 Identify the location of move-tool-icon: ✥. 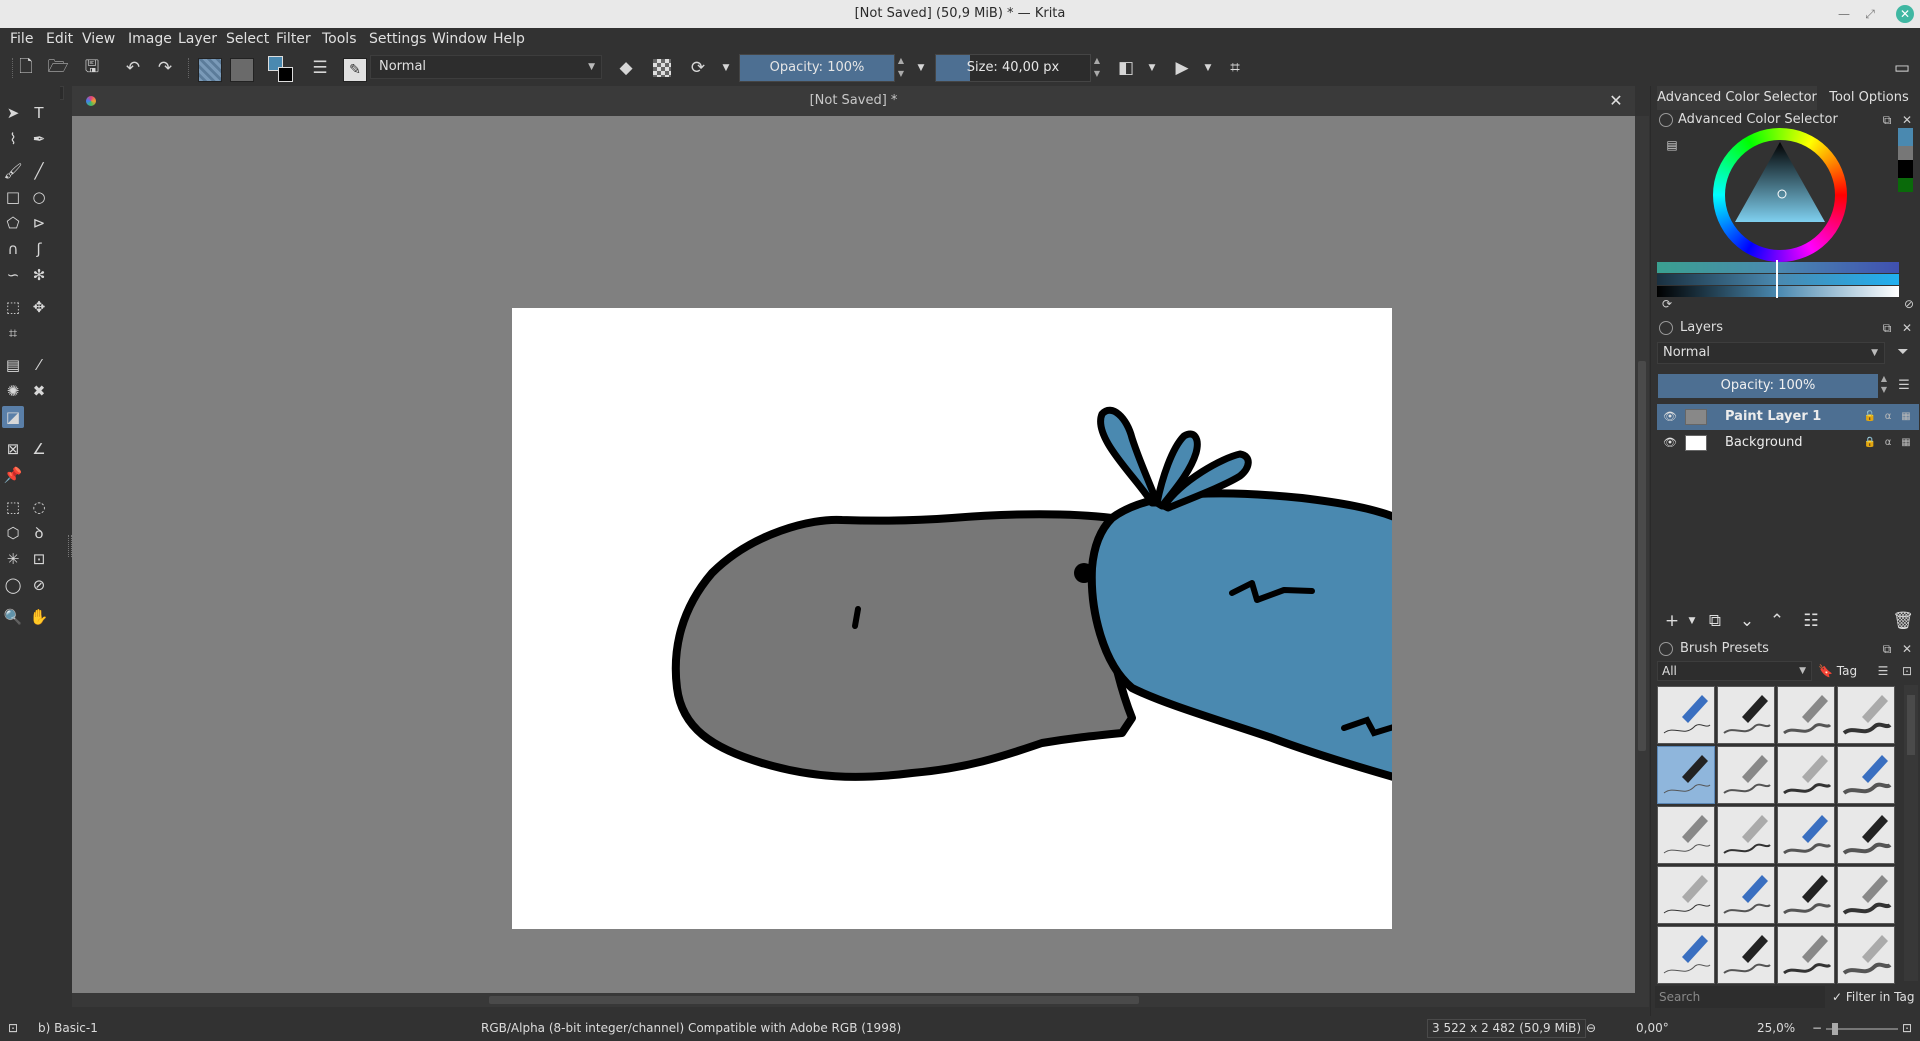
(39, 307).